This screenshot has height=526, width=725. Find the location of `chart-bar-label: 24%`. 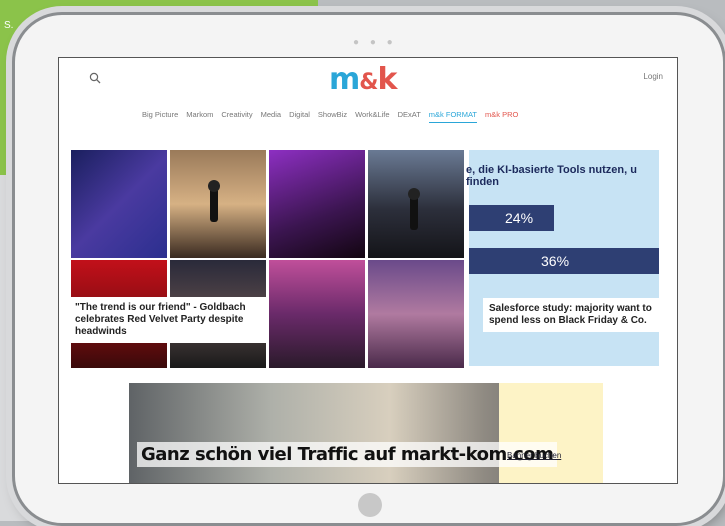

chart-bar-label: 24% is located at coordinates (519, 218).